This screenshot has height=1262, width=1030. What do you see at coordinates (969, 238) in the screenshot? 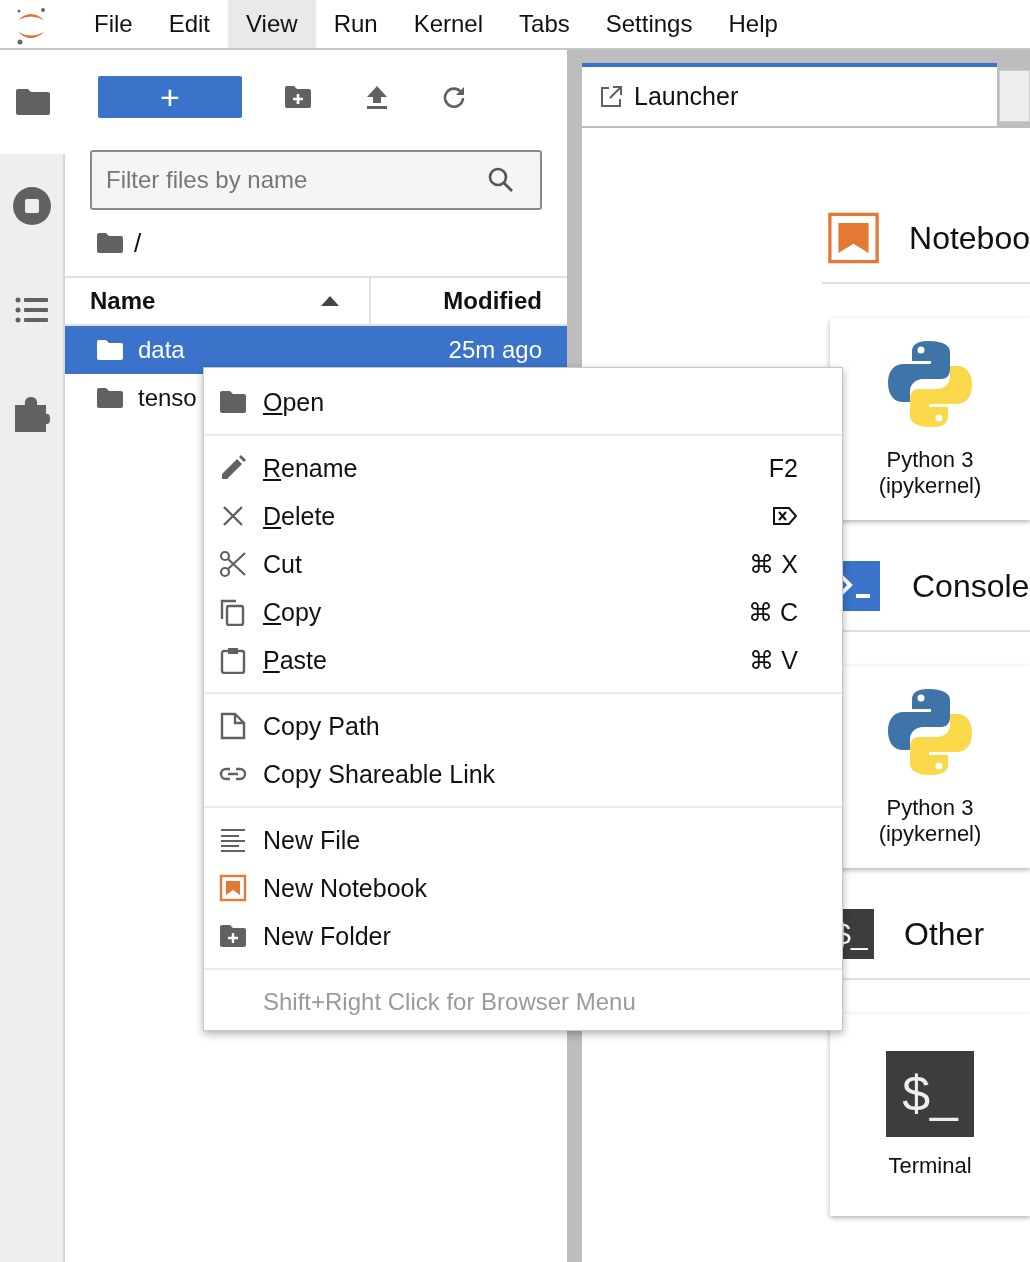
I see `section-title: Noteboo` at bounding box center [969, 238].